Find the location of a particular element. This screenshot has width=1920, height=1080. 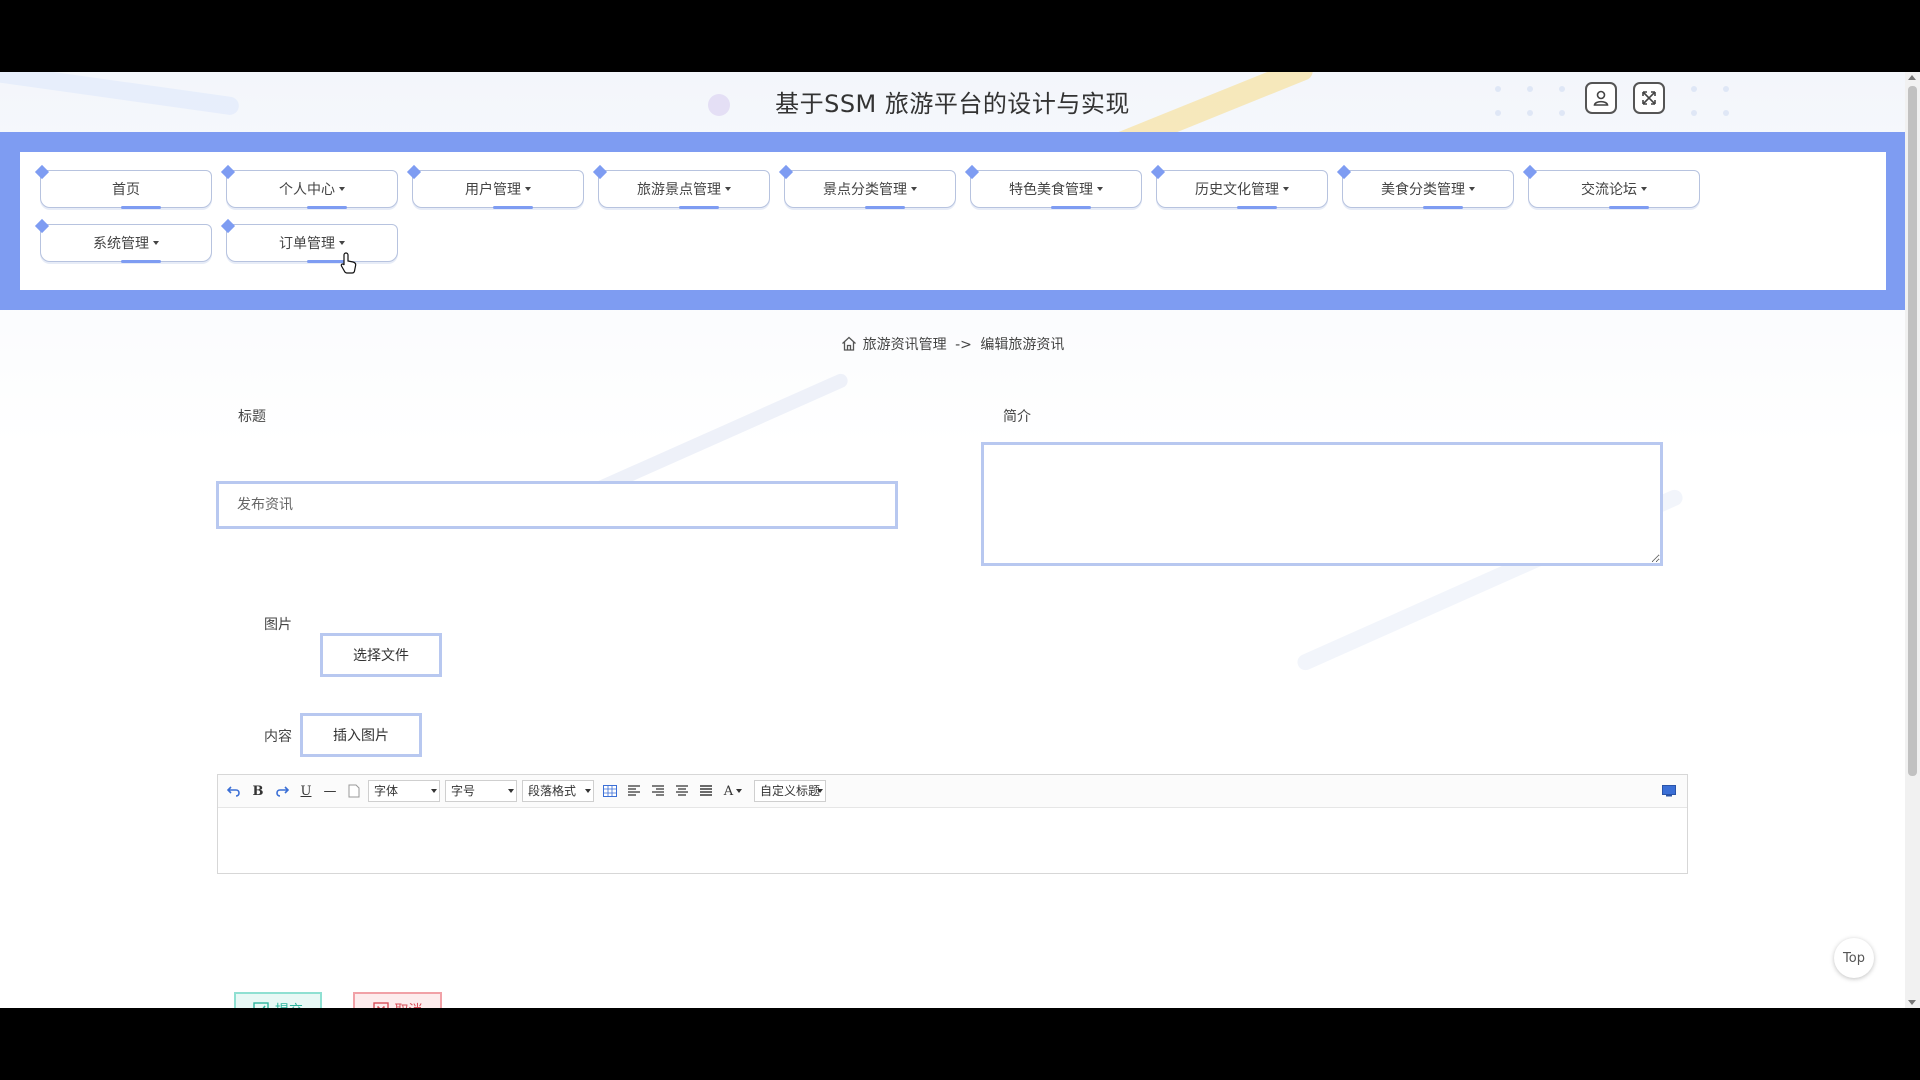

insert-image-button: 插入图片 is located at coordinates (361, 735).